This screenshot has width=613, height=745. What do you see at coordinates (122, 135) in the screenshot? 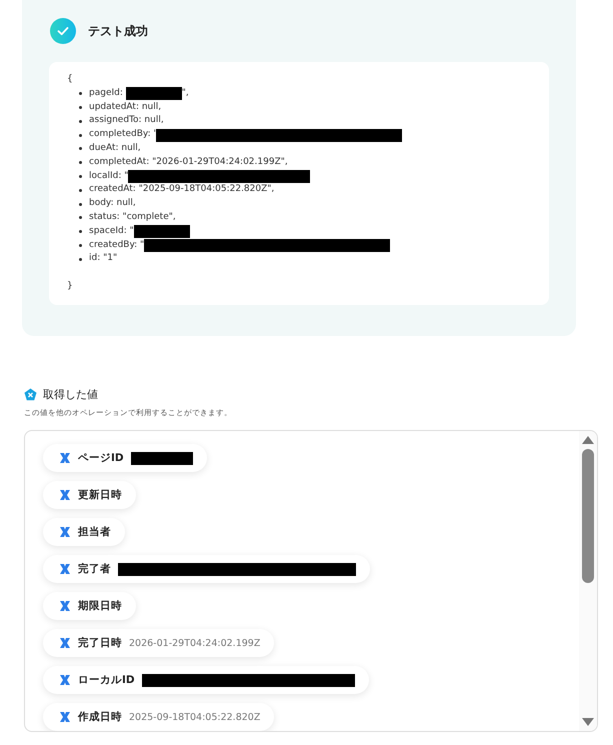
I see `code-text: completedBy: '` at bounding box center [122, 135].